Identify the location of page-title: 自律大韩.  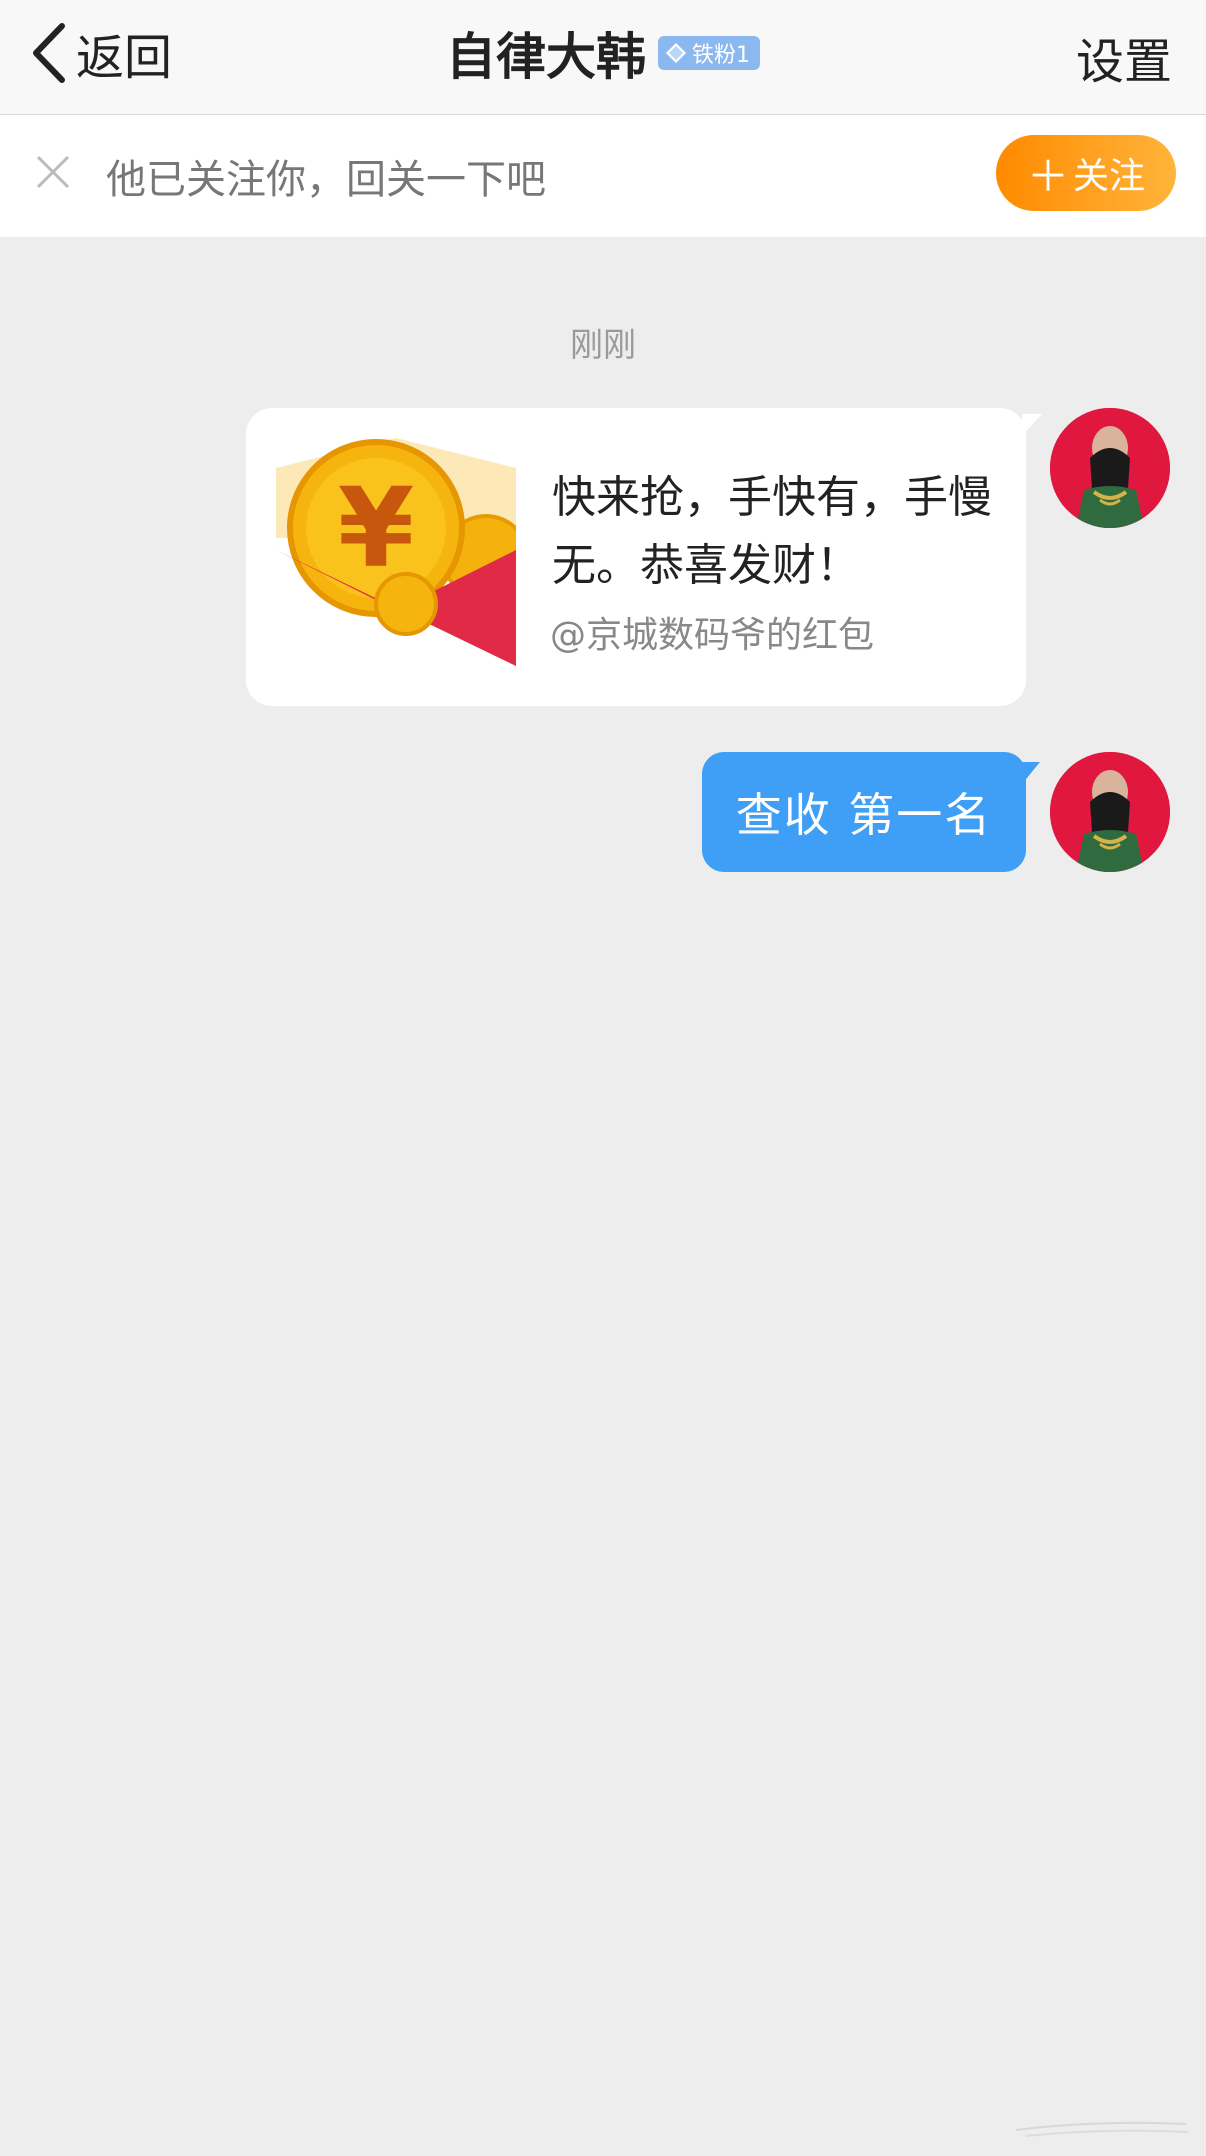
(546, 57).